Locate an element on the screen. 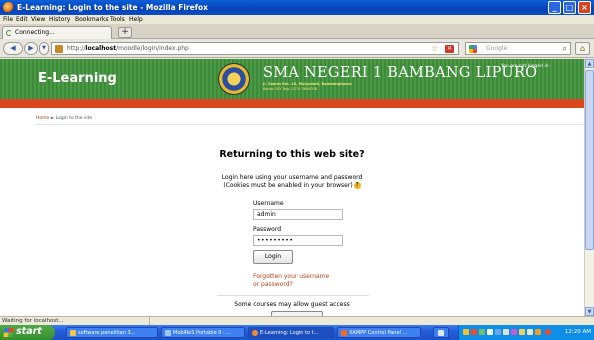 Image resolution: width=594 pixels, height=340 pixels. bookmark-star-icon: ☆ is located at coordinates (434, 48).